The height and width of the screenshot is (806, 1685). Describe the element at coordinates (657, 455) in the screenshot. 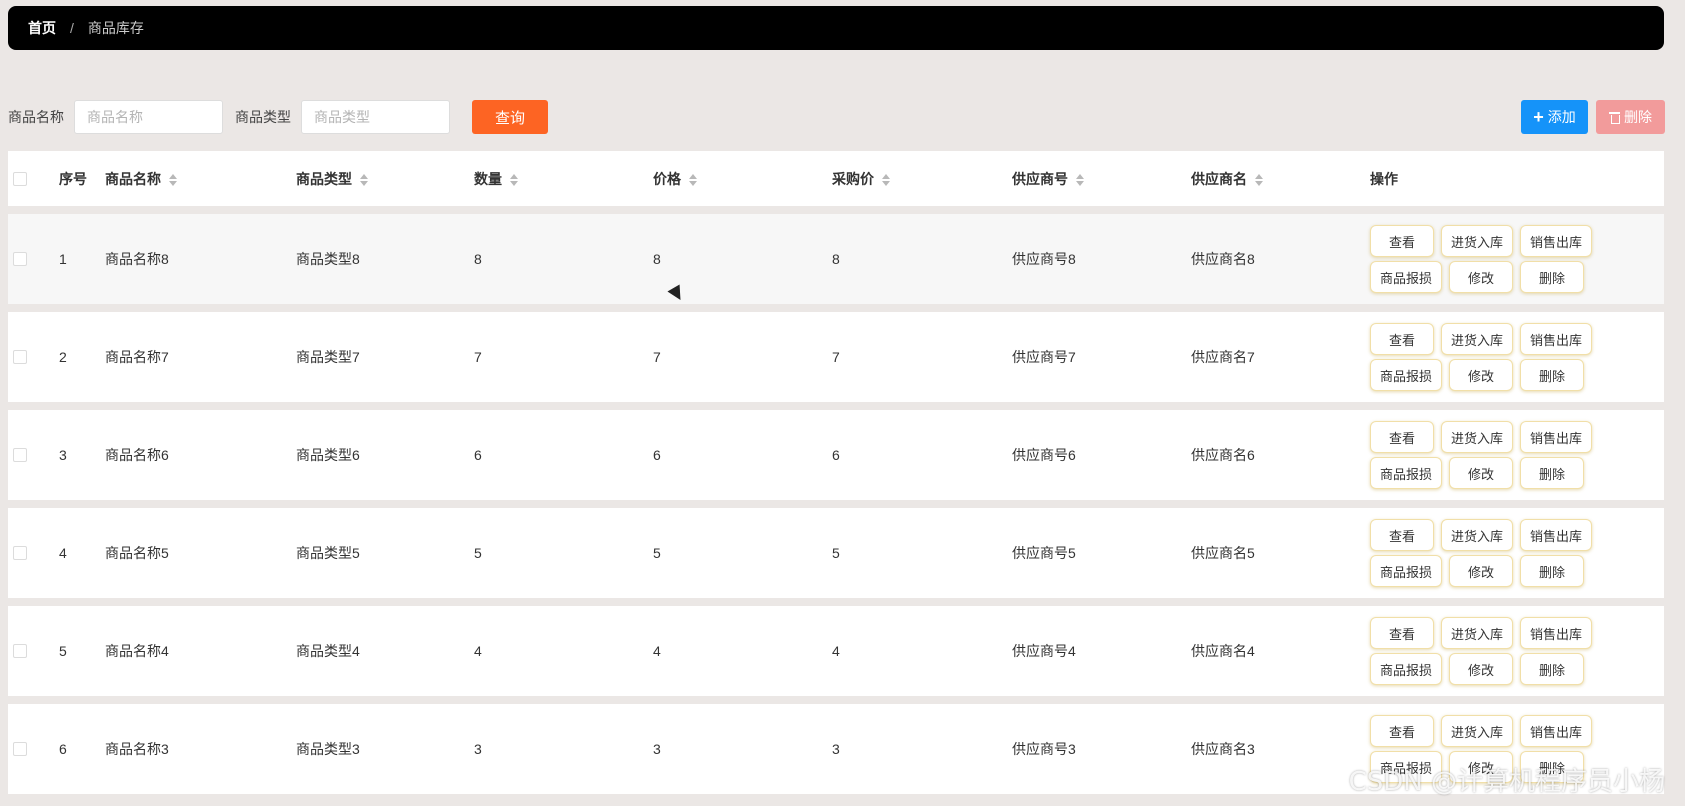

I see `cell-price: 6` at that location.